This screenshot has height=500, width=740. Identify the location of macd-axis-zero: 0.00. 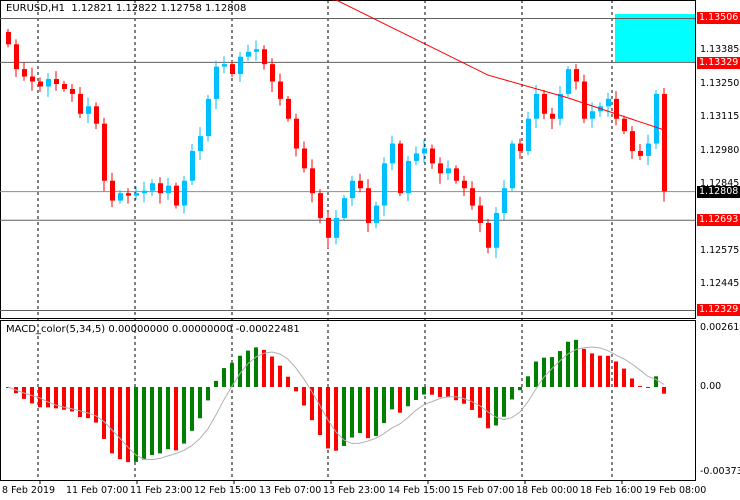
(711, 386).